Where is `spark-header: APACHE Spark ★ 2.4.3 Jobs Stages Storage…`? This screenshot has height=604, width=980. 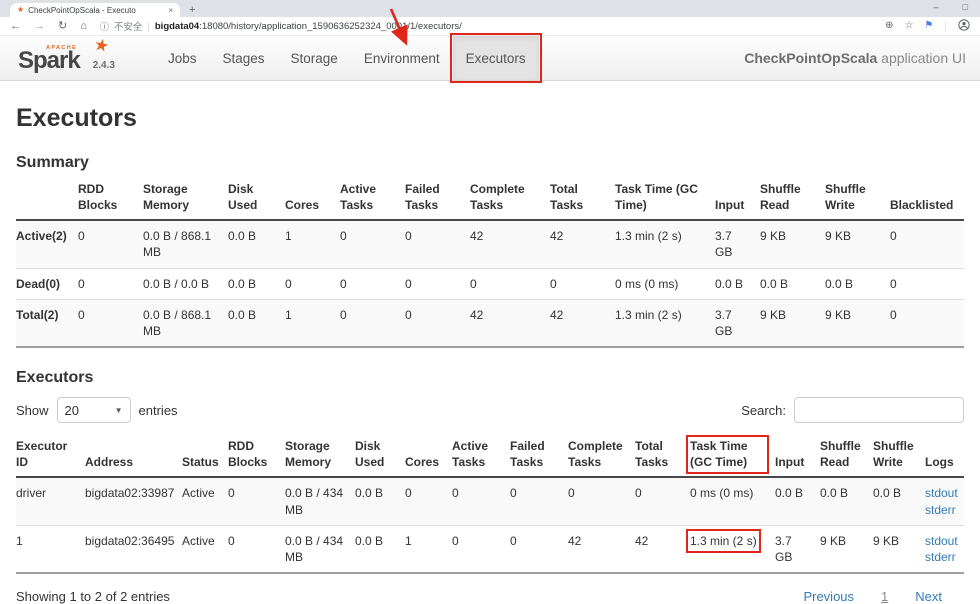
spark-header: APACHE Spark ★ 2.4.3 Jobs Stages Storage… is located at coordinates (490, 58).